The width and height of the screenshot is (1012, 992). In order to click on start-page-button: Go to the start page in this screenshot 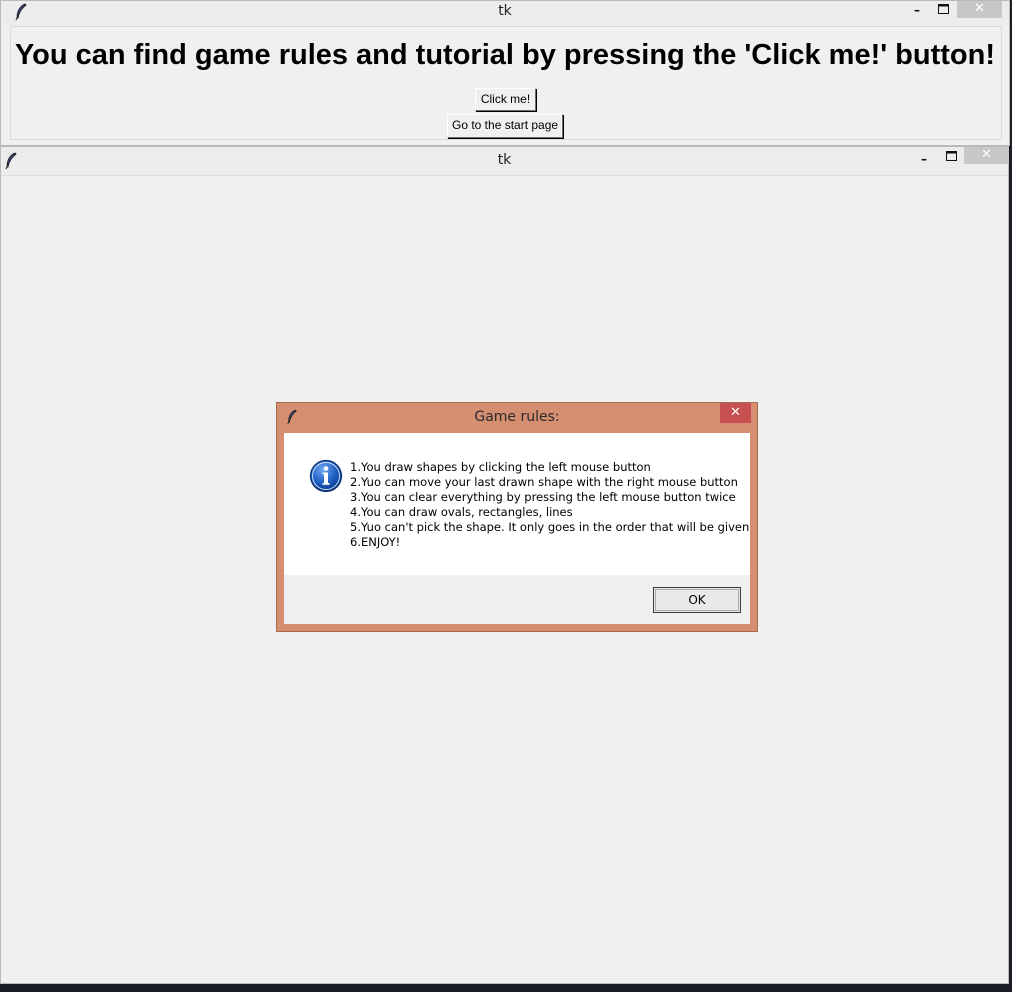, I will do `click(505, 126)`.